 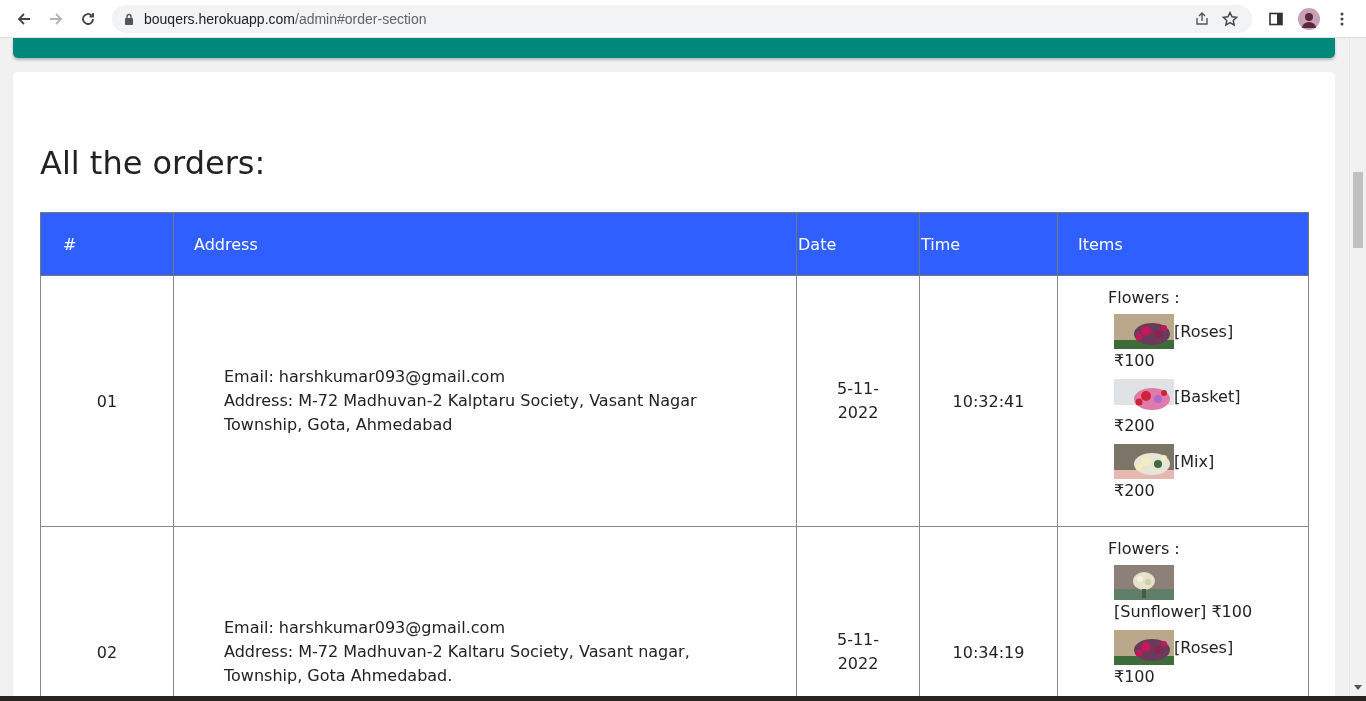 I want to click on scroll-thumb, so click(x=1358, y=210).